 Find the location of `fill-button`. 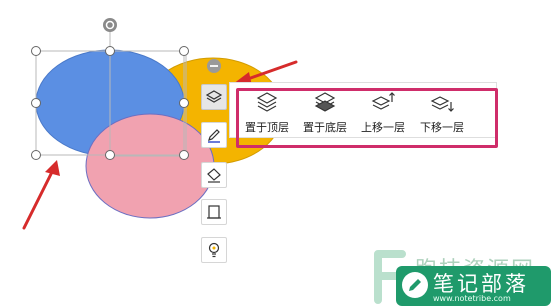

fill-button is located at coordinates (214, 175).